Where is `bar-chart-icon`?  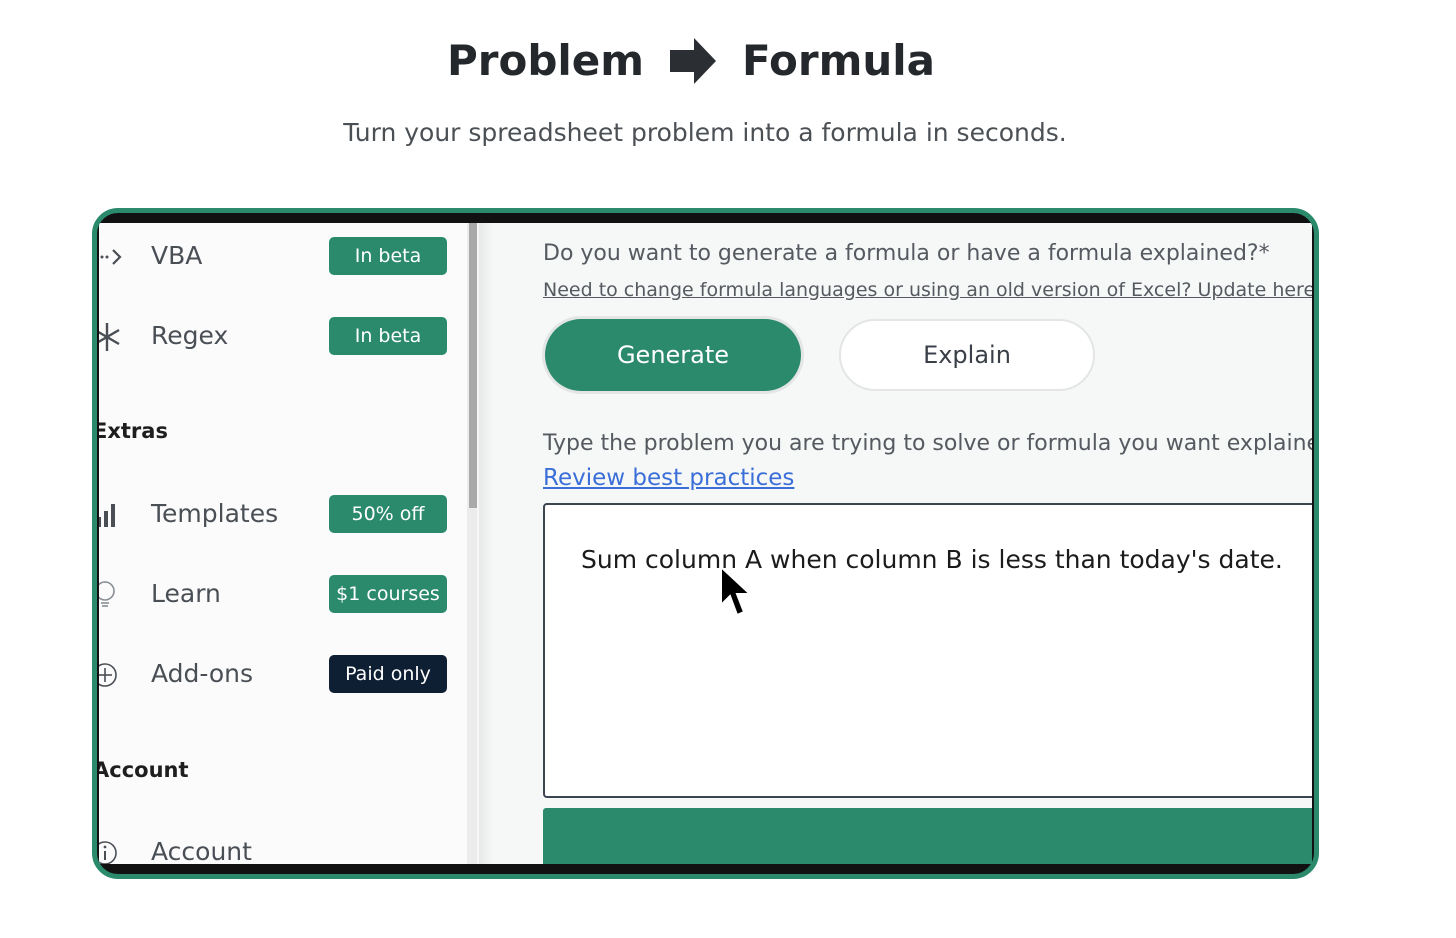 bar-chart-icon is located at coordinates (107, 515).